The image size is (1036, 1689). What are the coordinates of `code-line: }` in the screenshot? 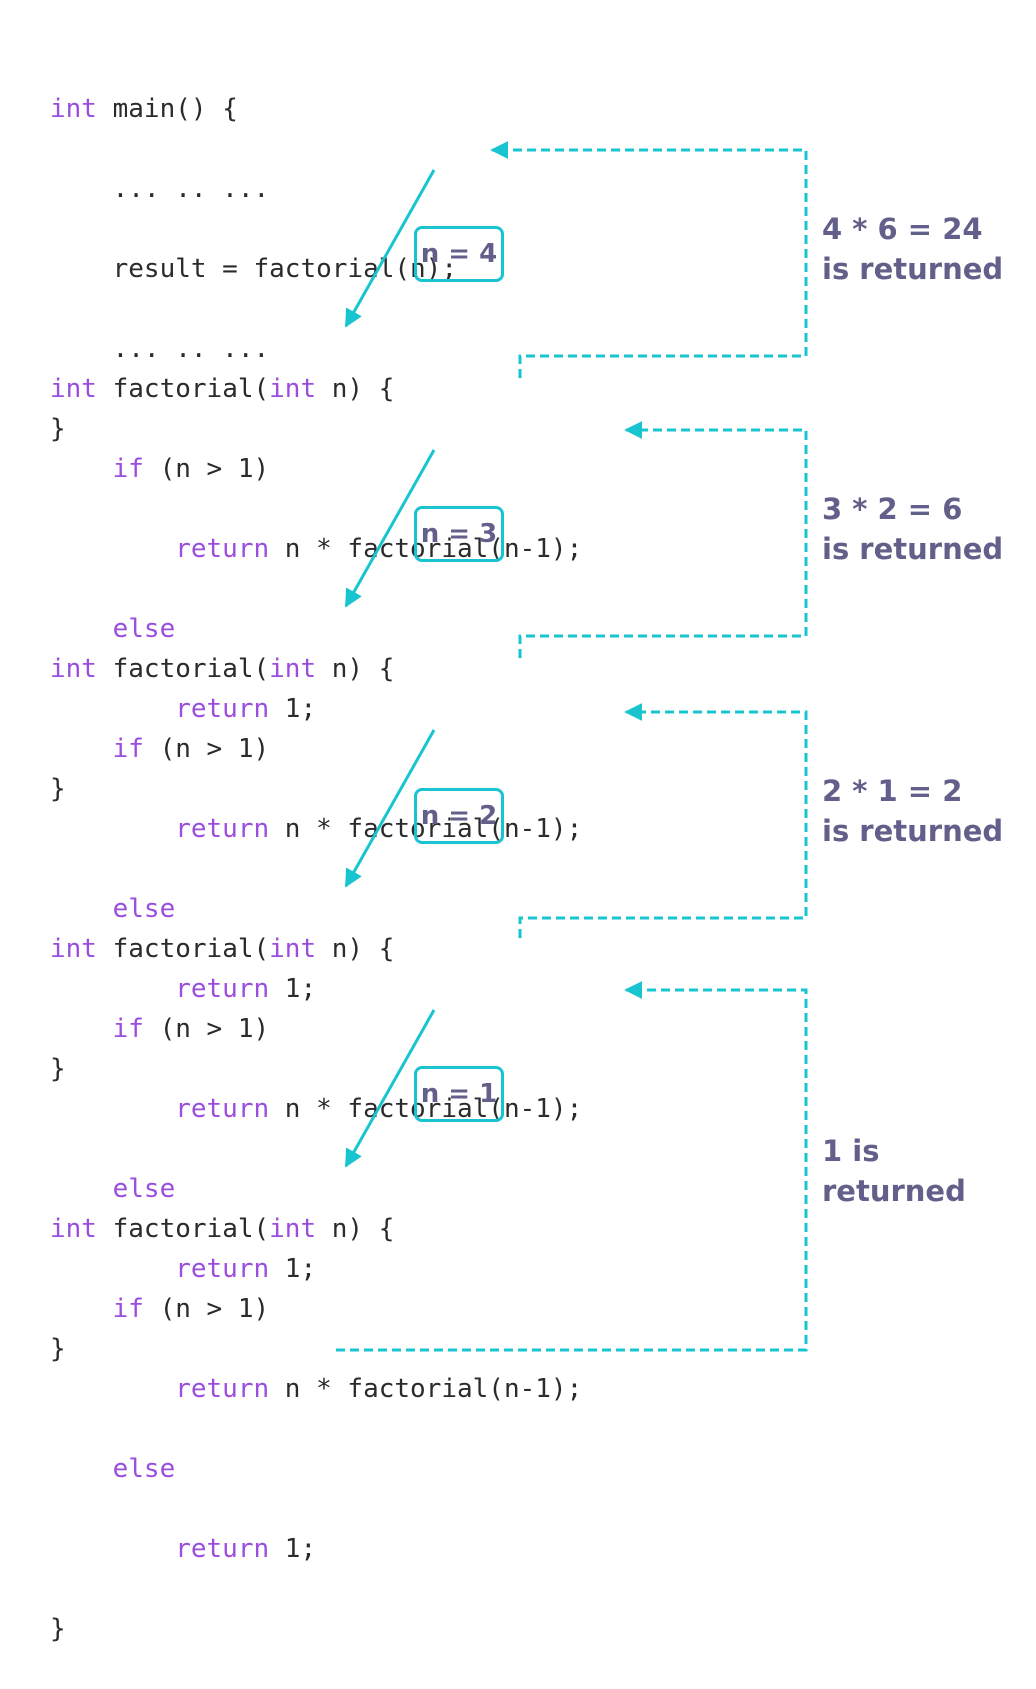 It's located at (58, 1629).